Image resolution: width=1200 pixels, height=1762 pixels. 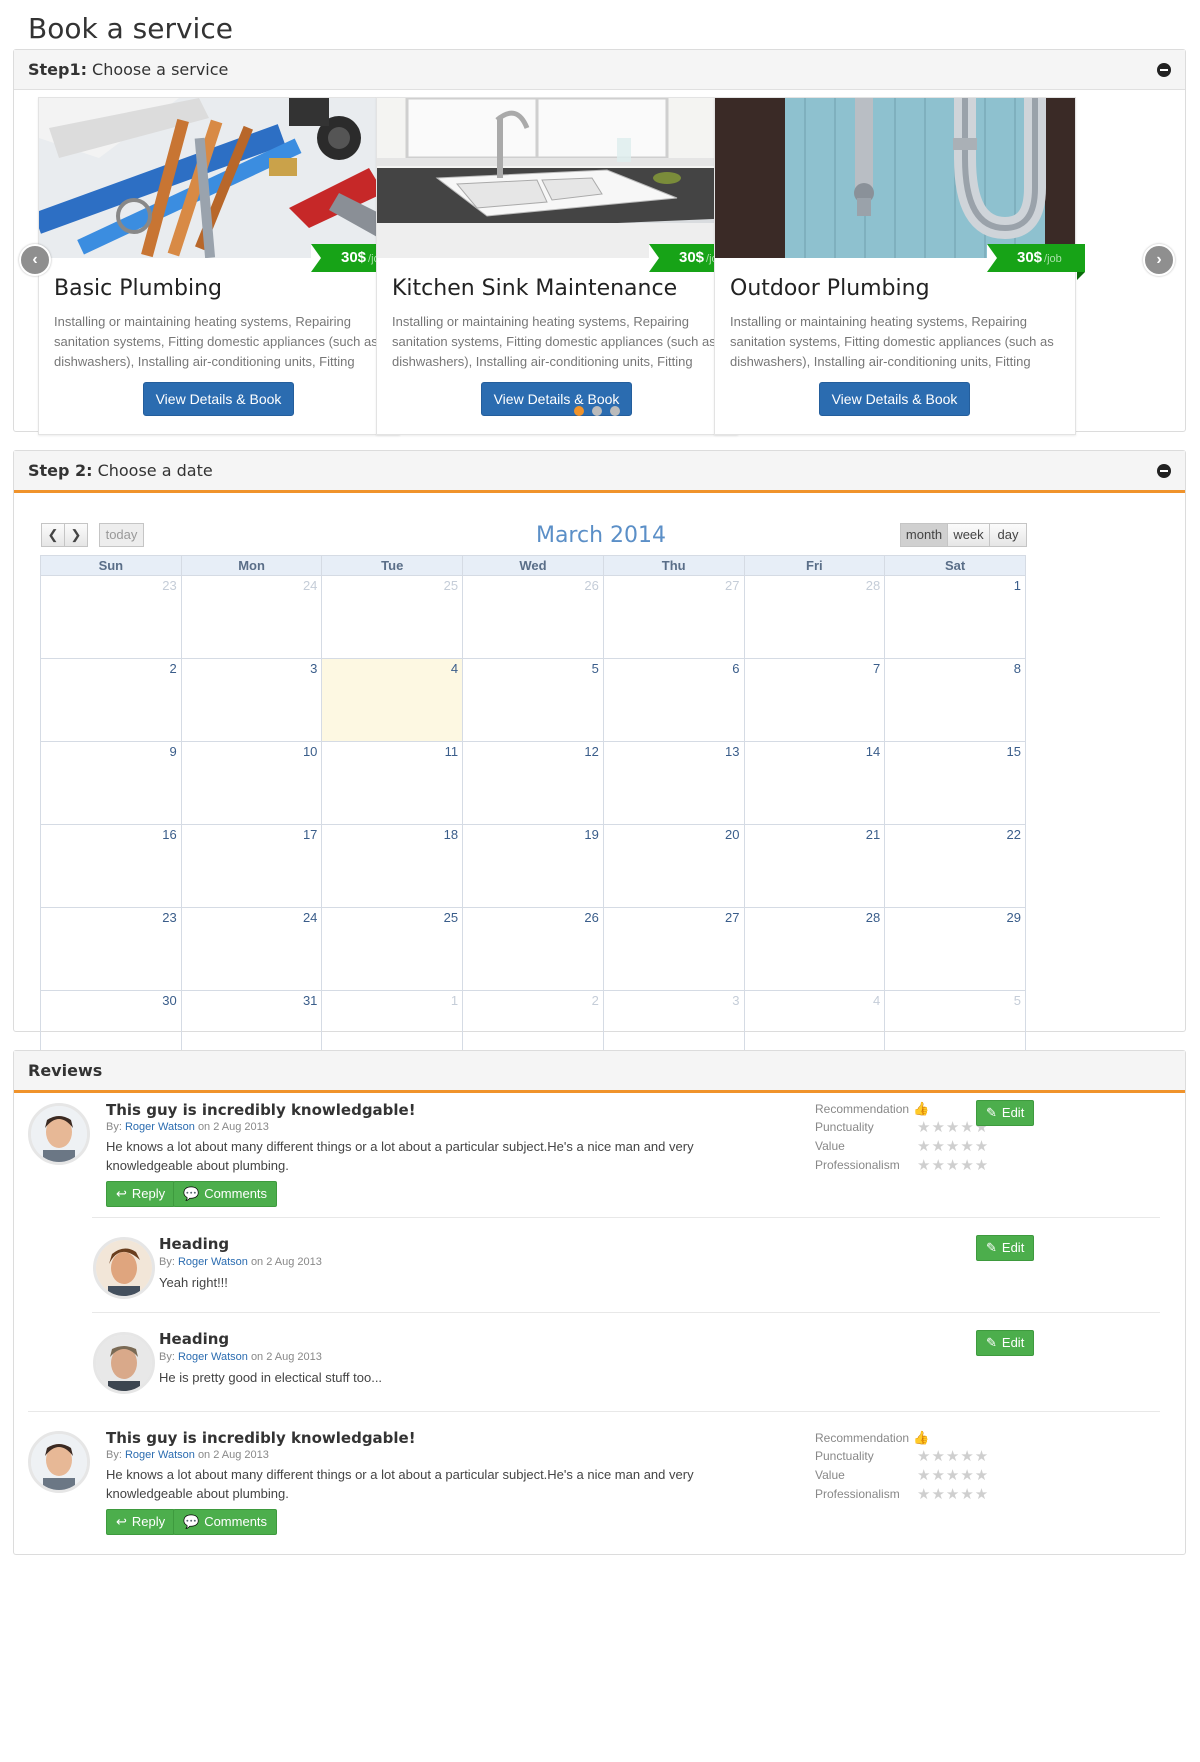 I want to click on reviews-header: Reviews, so click(x=599, y=1072).